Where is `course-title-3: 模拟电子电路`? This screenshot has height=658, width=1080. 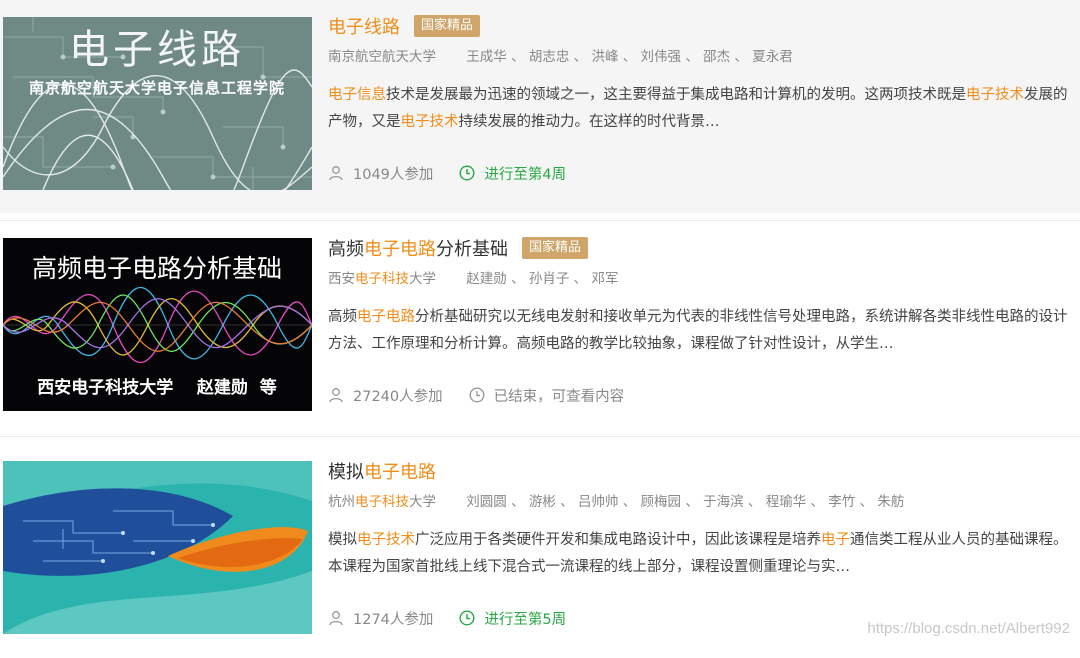
course-title-3: 模拟电子电路 is located at coordinates (382, 471).